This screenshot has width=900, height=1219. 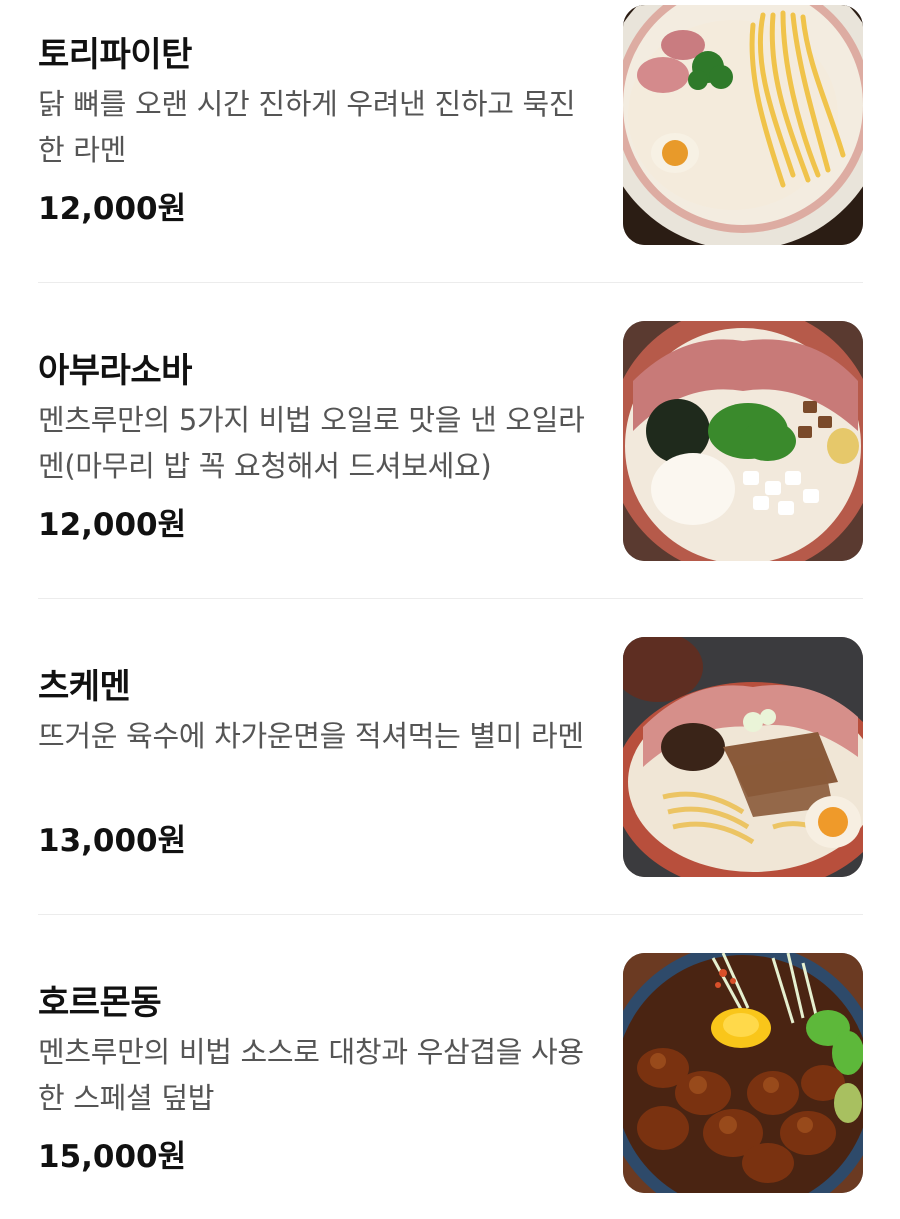 What do you see at coordinates (311, 1075) in the screenshot?
I see `menu-item-description: 멘츠루만의 비법 소스로 대창과 우삼겹을 사용한 스페셜 덮밥` at bounding box center [311, 1075].